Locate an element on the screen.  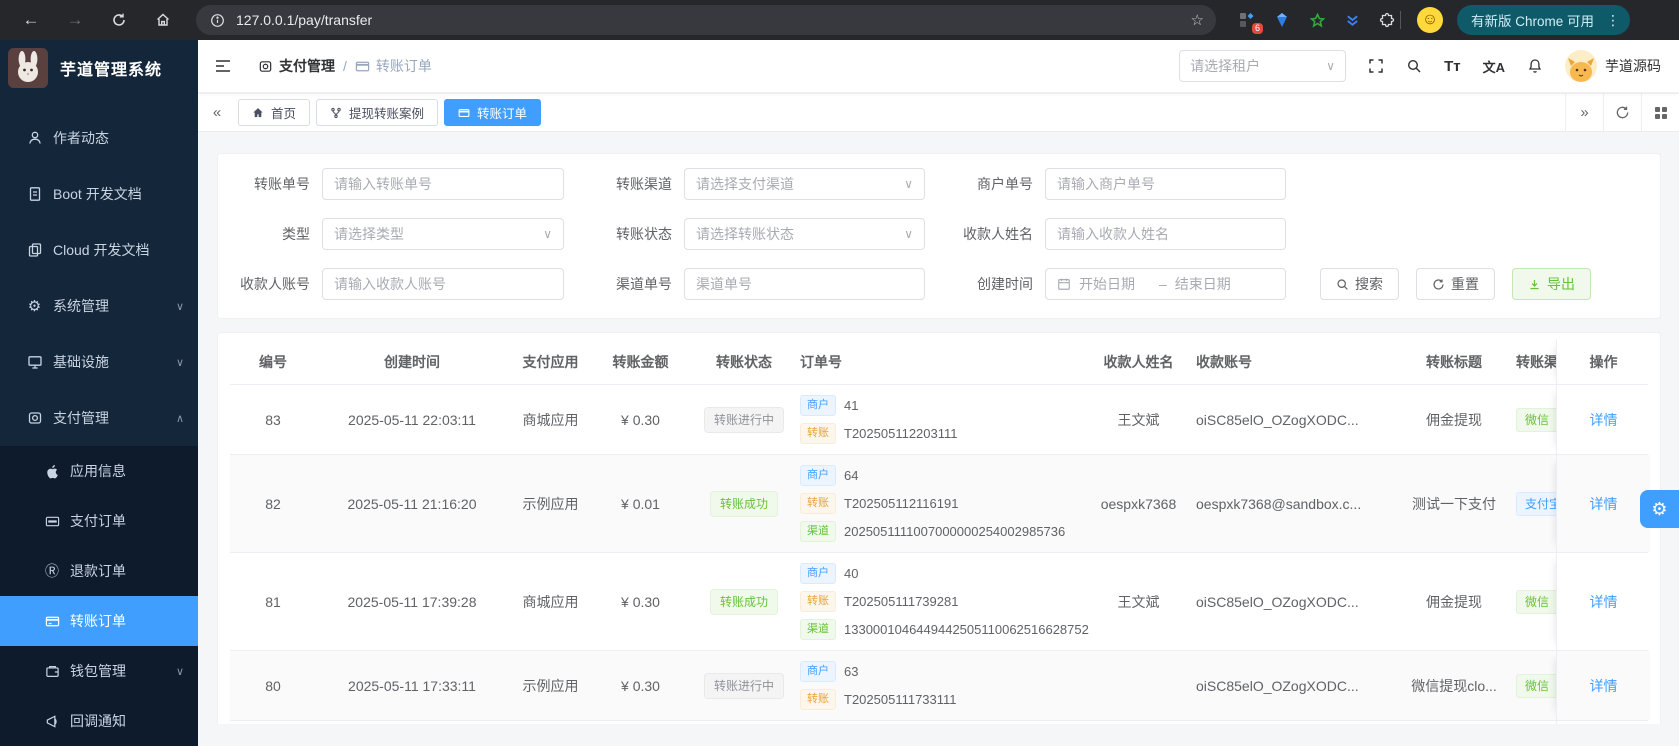
extension-icon-notifier: 6 is located at coordinates (1250, 22).